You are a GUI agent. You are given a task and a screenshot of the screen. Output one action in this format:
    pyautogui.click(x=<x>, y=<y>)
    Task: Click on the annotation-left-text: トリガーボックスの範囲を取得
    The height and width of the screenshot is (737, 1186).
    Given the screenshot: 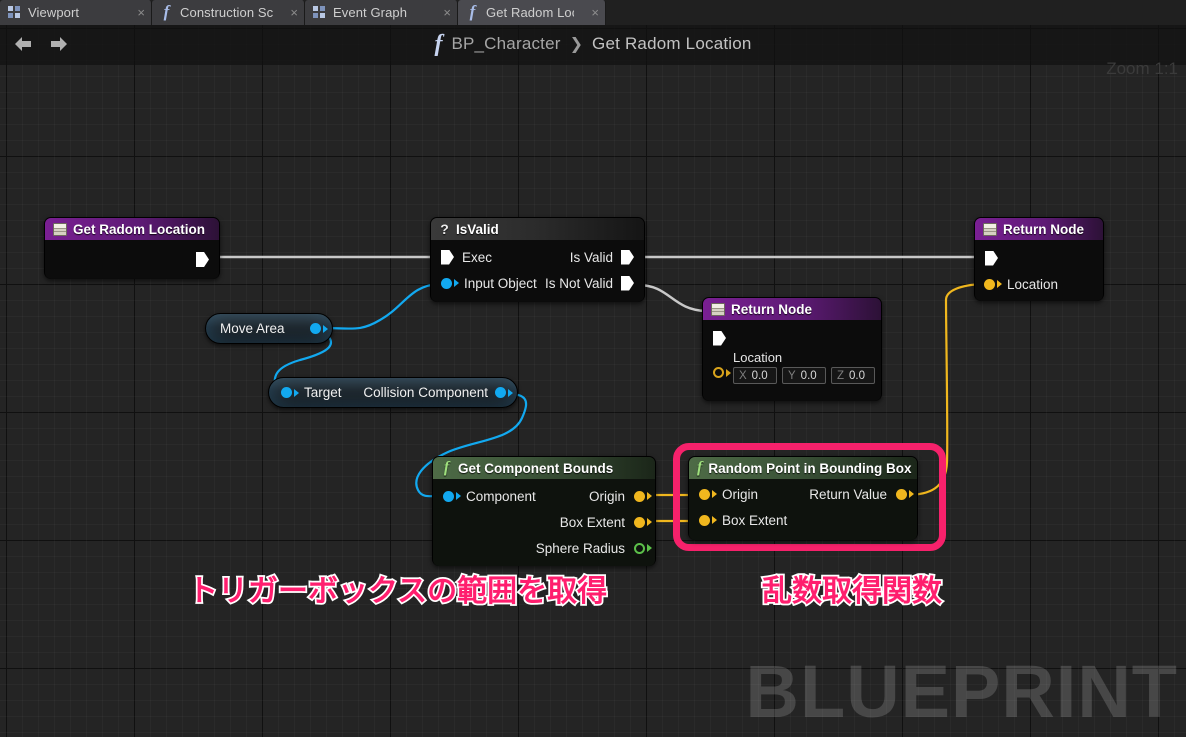 What is the action you would take?
    pyautogui.click(x=397, y=591)
    